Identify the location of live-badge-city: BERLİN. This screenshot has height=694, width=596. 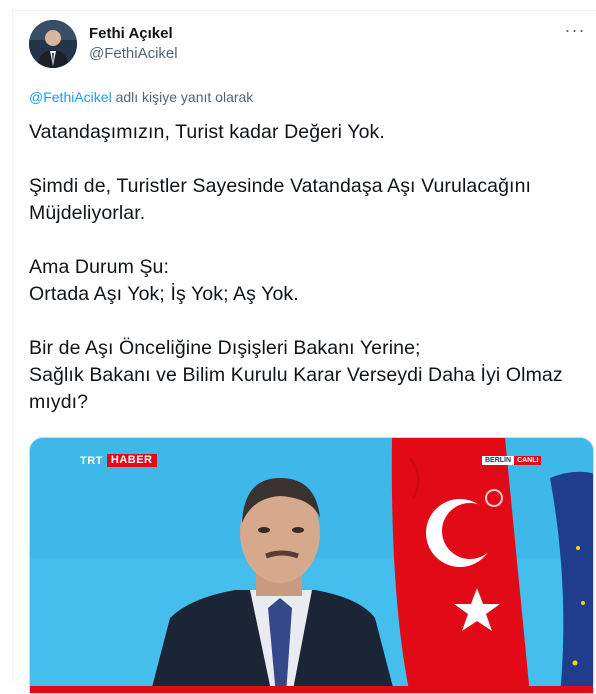
(498, 460).